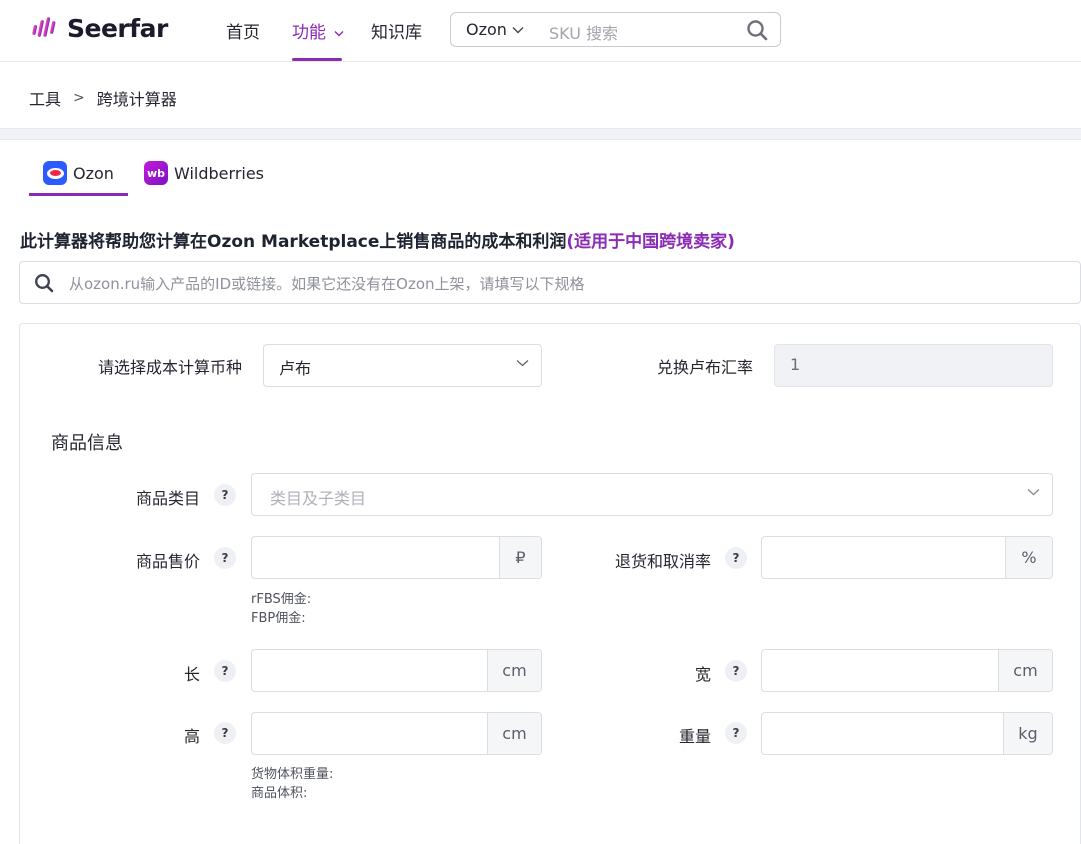 This screenshot has width=1081, height=844. I want to click on width-help-icon: ?, so click(736, 671).